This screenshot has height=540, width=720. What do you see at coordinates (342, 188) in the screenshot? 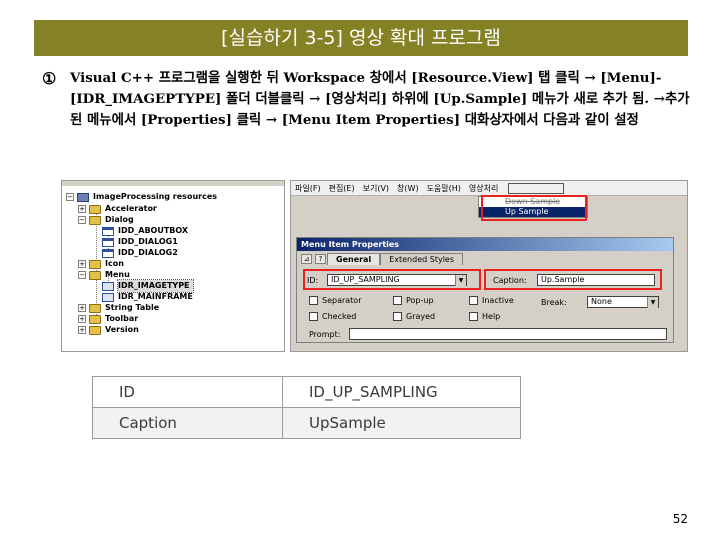
I see `menu-edit: 편집(E)` at bounding box center [342, 188].